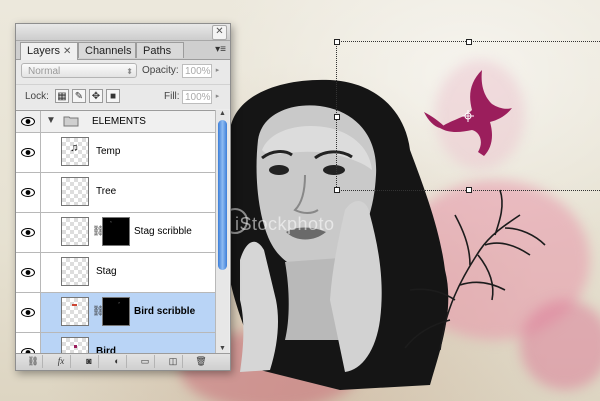 The image size is (600, 401). Describe the element at coordinates (220, 49) in the screenshot. I see `panel-menu-icon: ▾≡` at that location.